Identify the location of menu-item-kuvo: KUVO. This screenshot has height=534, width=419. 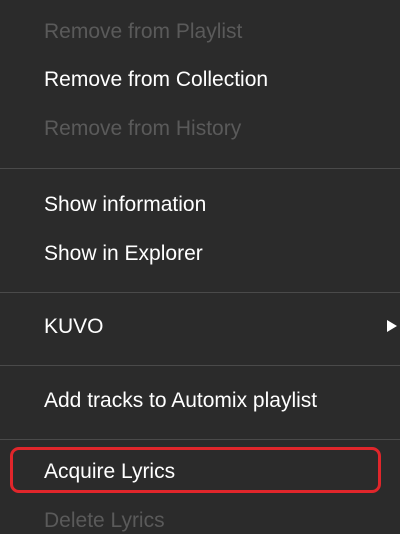
(74, 327).